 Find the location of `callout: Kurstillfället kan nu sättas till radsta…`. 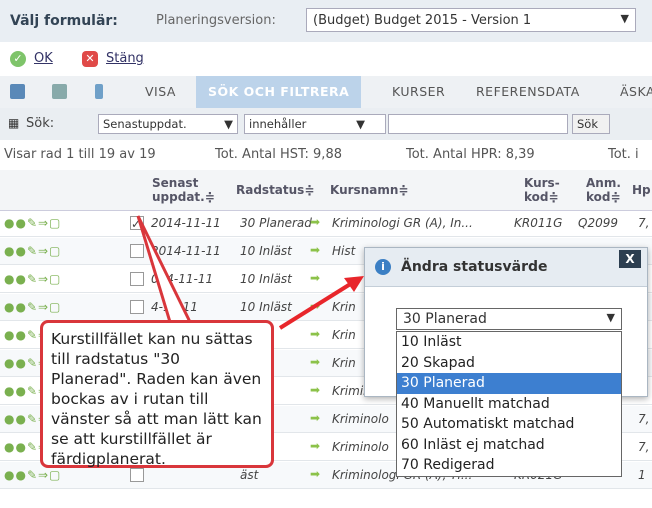

callout: Kurstillfället kan nu sättas till radsta… is located at coordinates (157, 394).